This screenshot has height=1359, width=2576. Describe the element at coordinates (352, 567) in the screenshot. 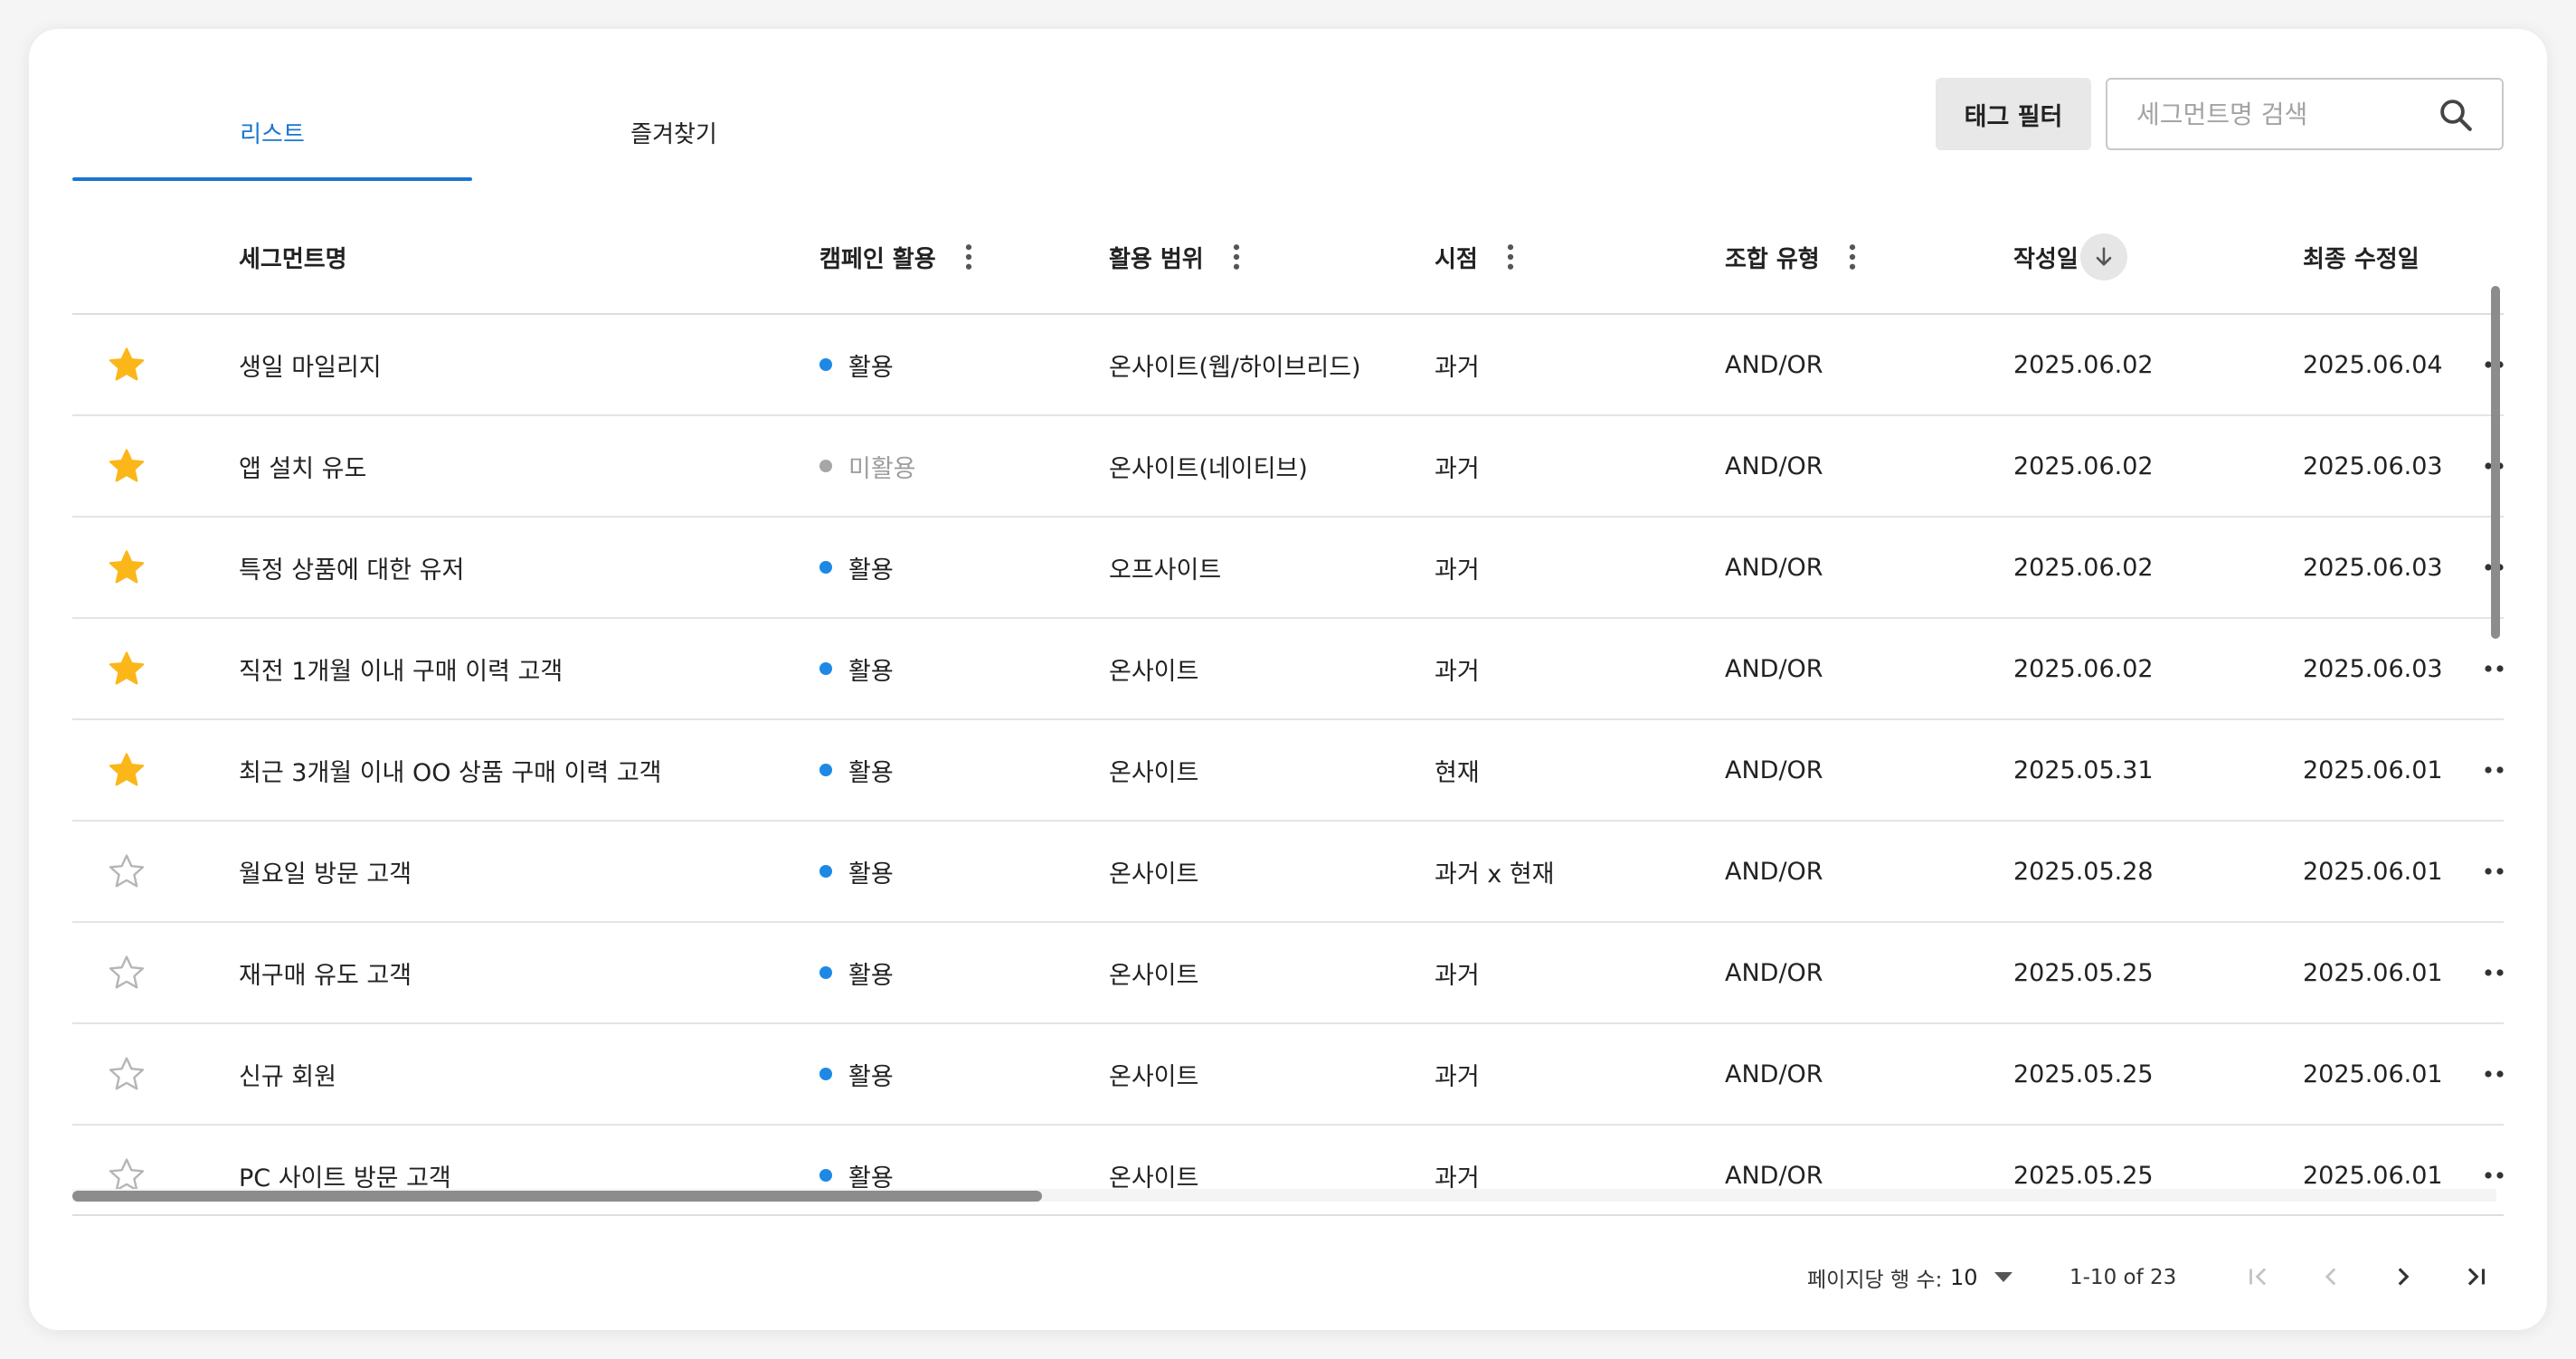

I see `segment-name: 특정 상품에 대한 유저` at that location.